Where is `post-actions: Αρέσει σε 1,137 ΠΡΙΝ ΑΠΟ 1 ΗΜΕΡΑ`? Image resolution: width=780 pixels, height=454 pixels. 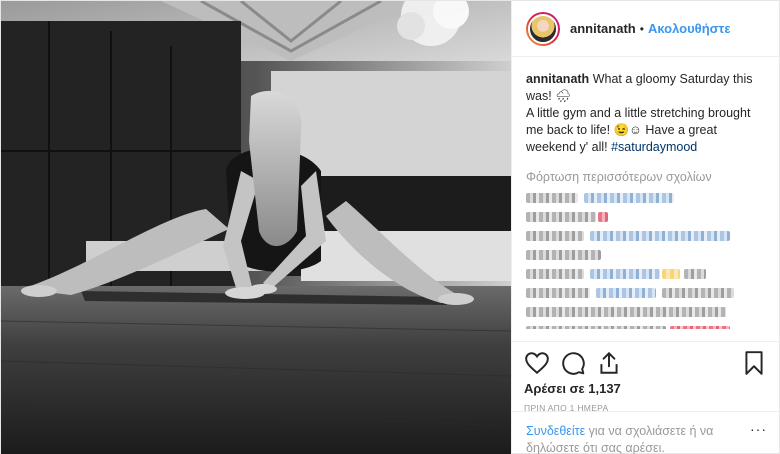
post-actions: Αρέσει σε 1,137 ΠΡΙΝ ΑΠΟ 1 ΗΜΕΡΑ is located at coordinates (645, 377).